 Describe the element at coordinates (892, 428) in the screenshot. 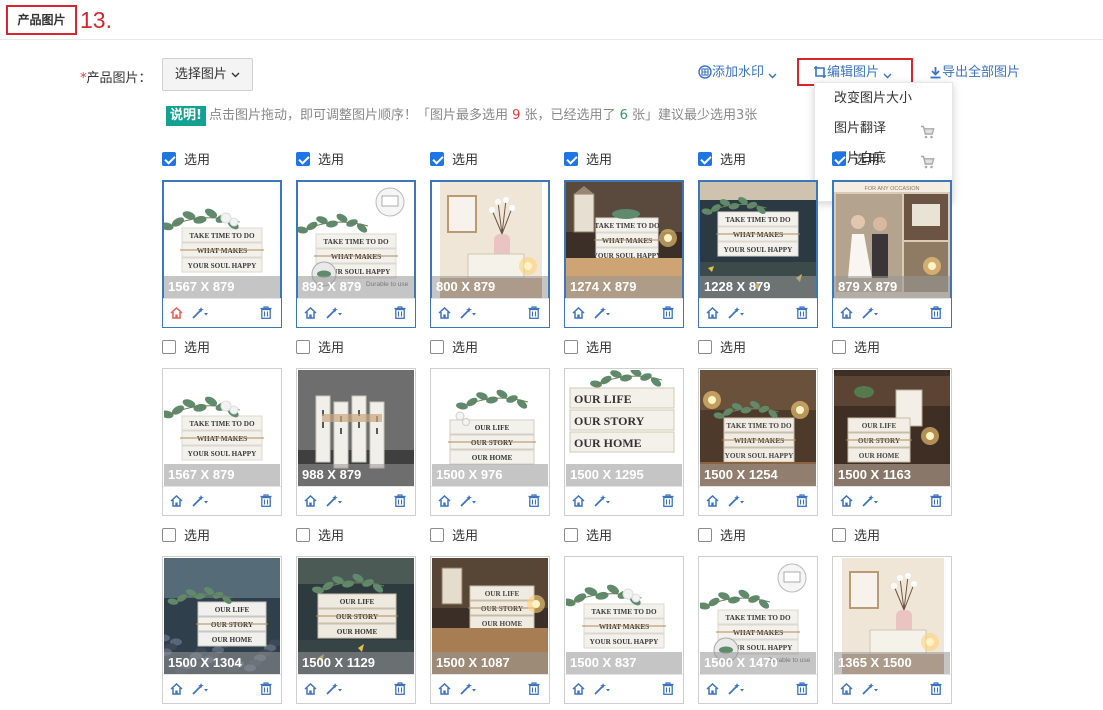

I see `product-thumbnail: OUR LIFE OUR STORY OUR HOME 1500 X 1163` at that location.